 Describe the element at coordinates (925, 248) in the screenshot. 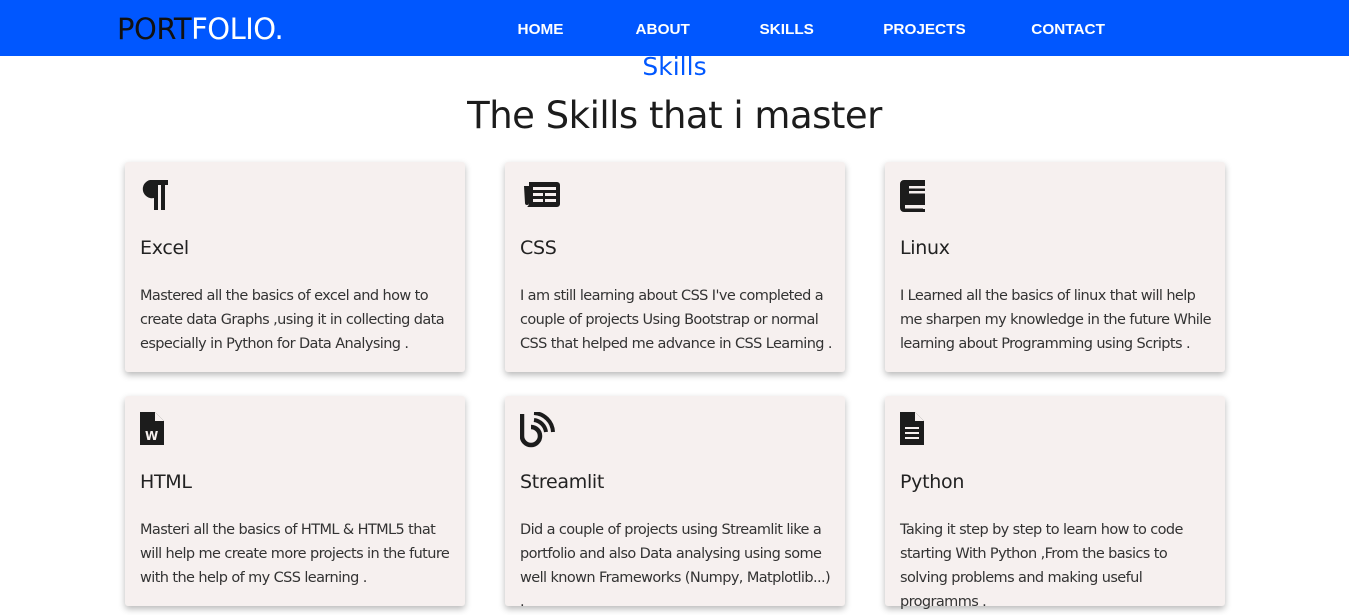

I see `skill-name: Linux` at that location.